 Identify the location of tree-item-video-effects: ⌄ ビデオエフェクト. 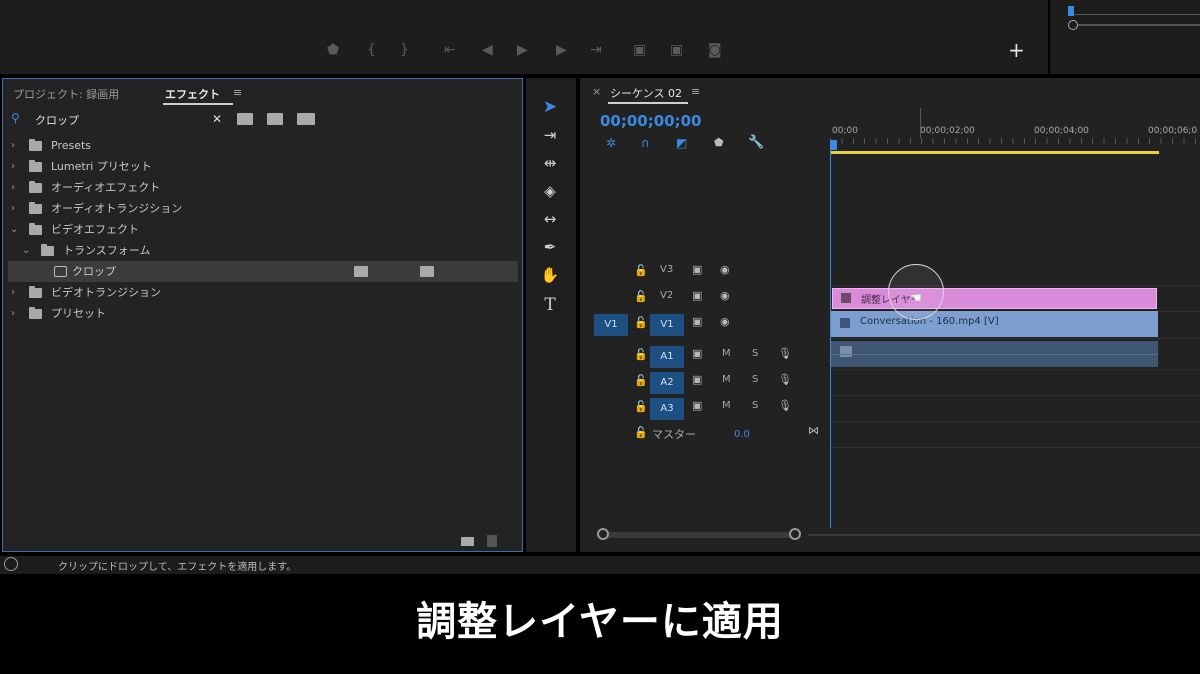
(262, 229).